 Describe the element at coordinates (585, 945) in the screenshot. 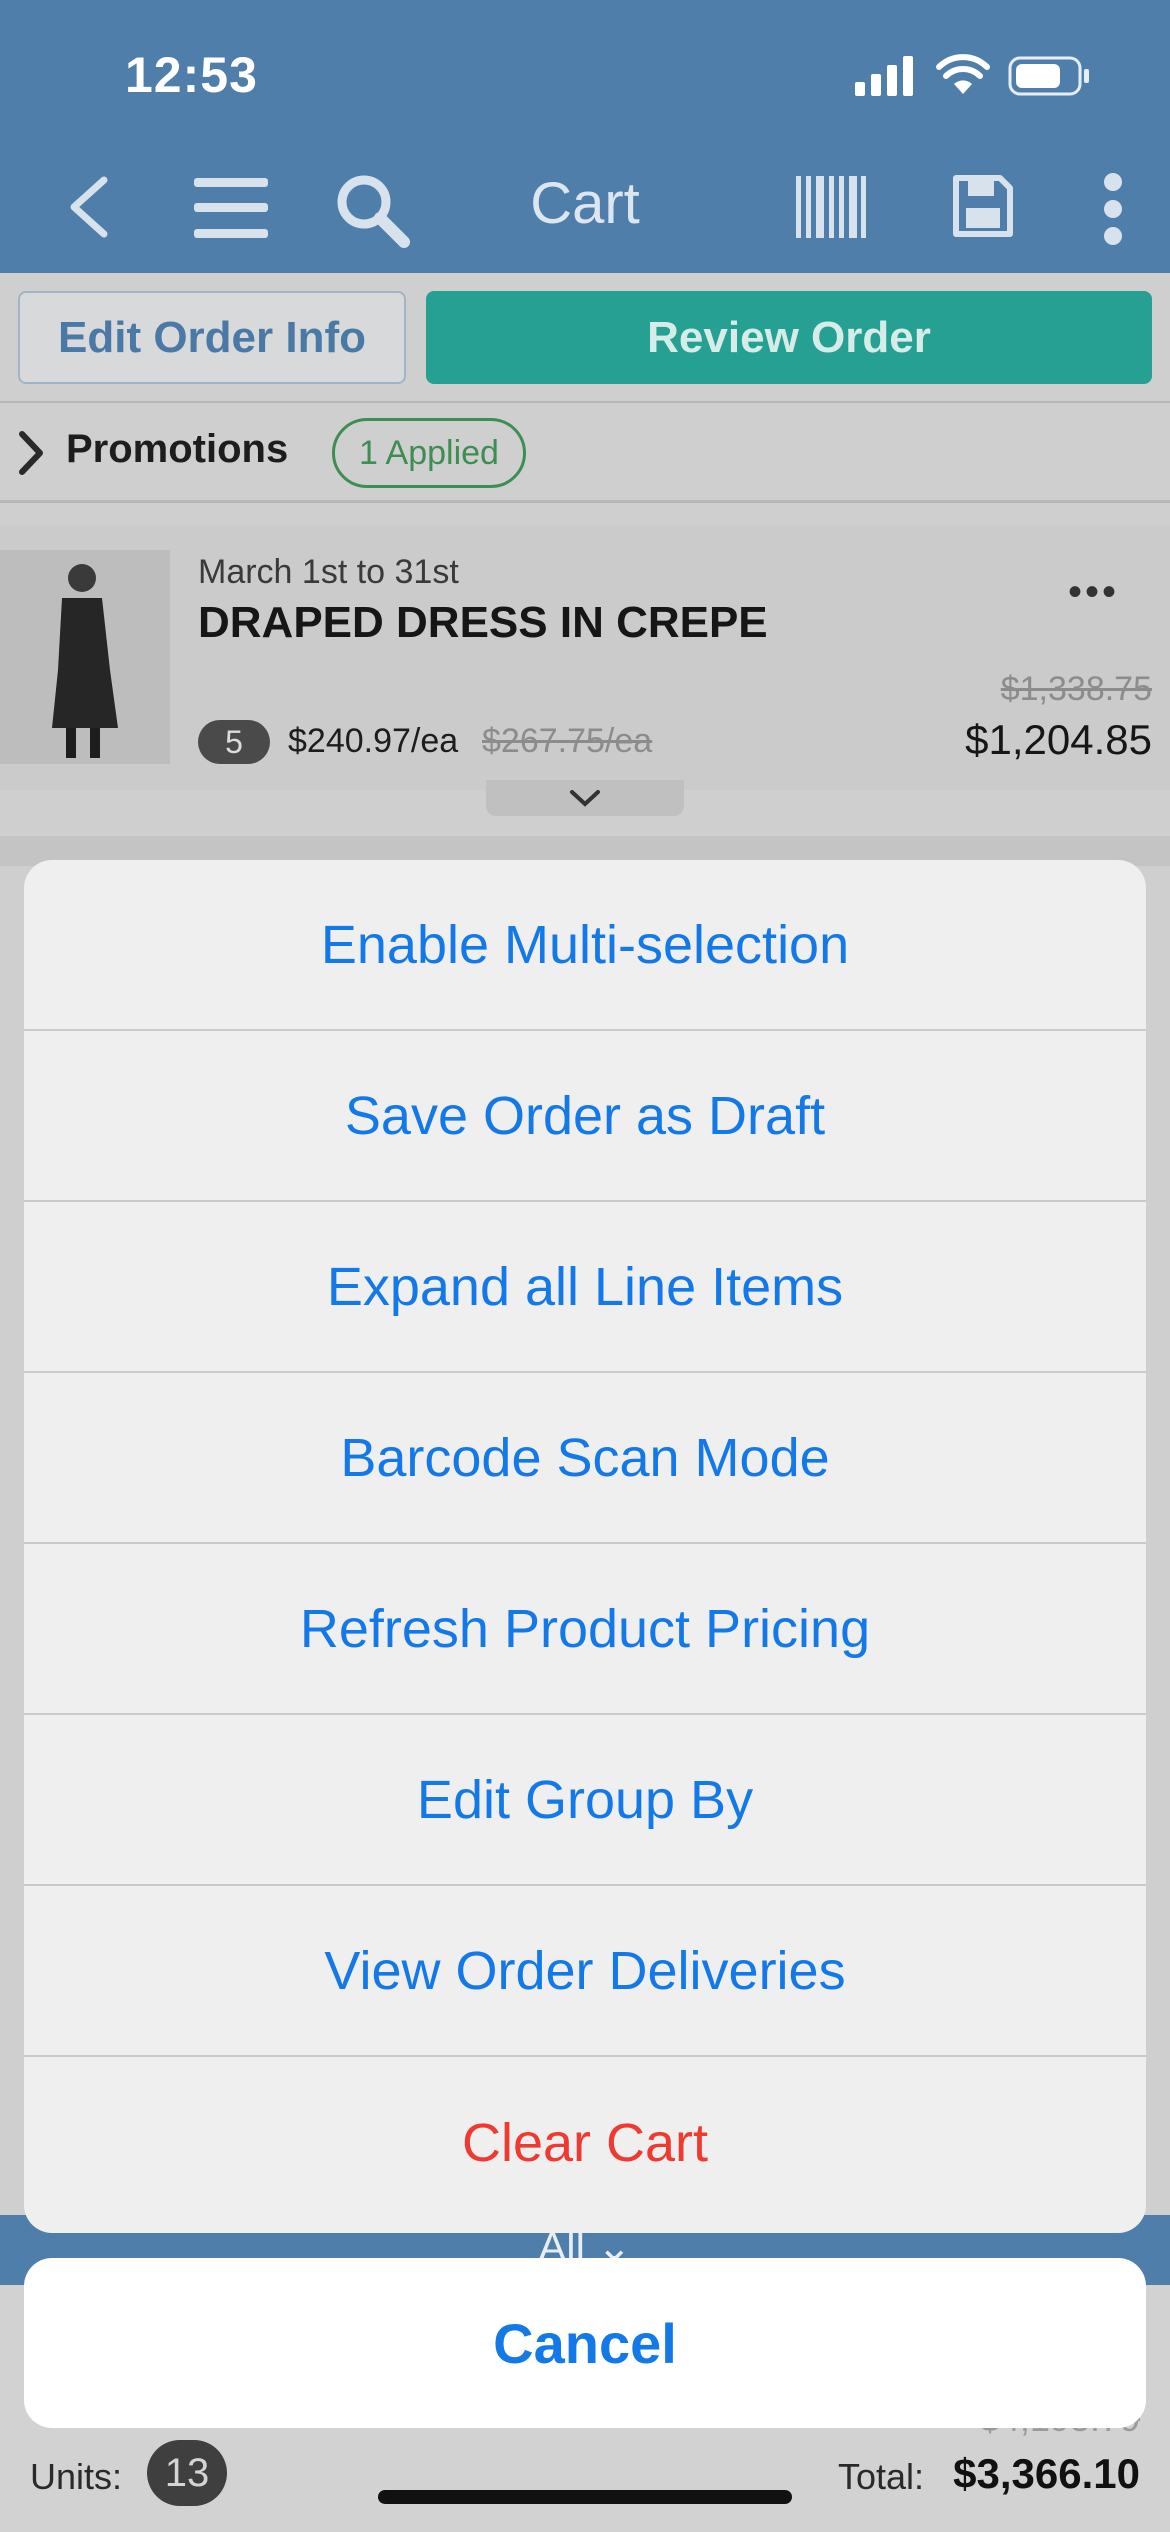

I see `enable-multi-selection-option: Enable Multi-selection` at that location.